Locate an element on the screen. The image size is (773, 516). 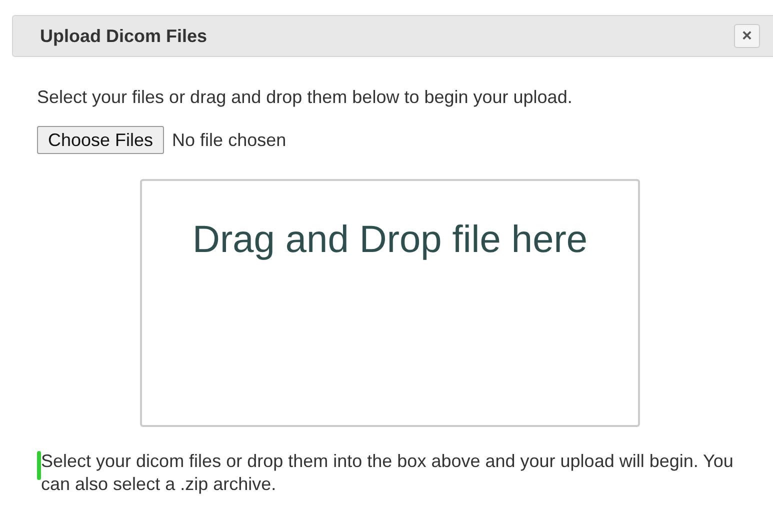
instruction-text: Select your files or drag and drop them below to begin your upload. is located at coordinates (305, 97).